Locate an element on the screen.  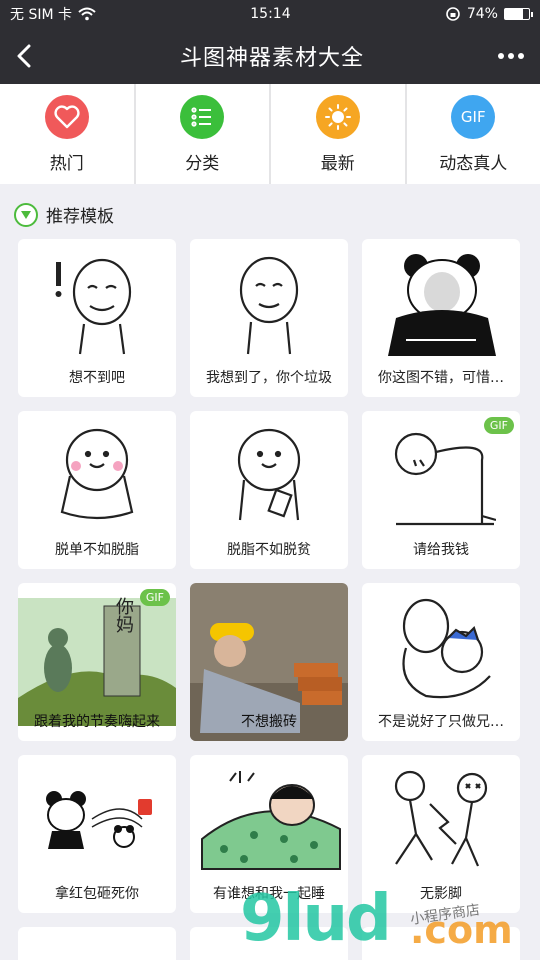
template-card: 脱脂不如脱贫 is located at coordinates (269, 490).